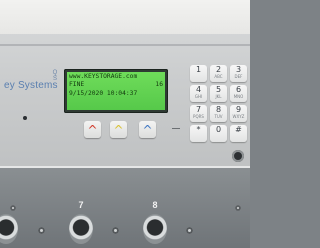 The image size is (320, 248). Describe the element at coordinates (77, 85) in the screenshot. I see `lcd-status-text: FINE` at that location.